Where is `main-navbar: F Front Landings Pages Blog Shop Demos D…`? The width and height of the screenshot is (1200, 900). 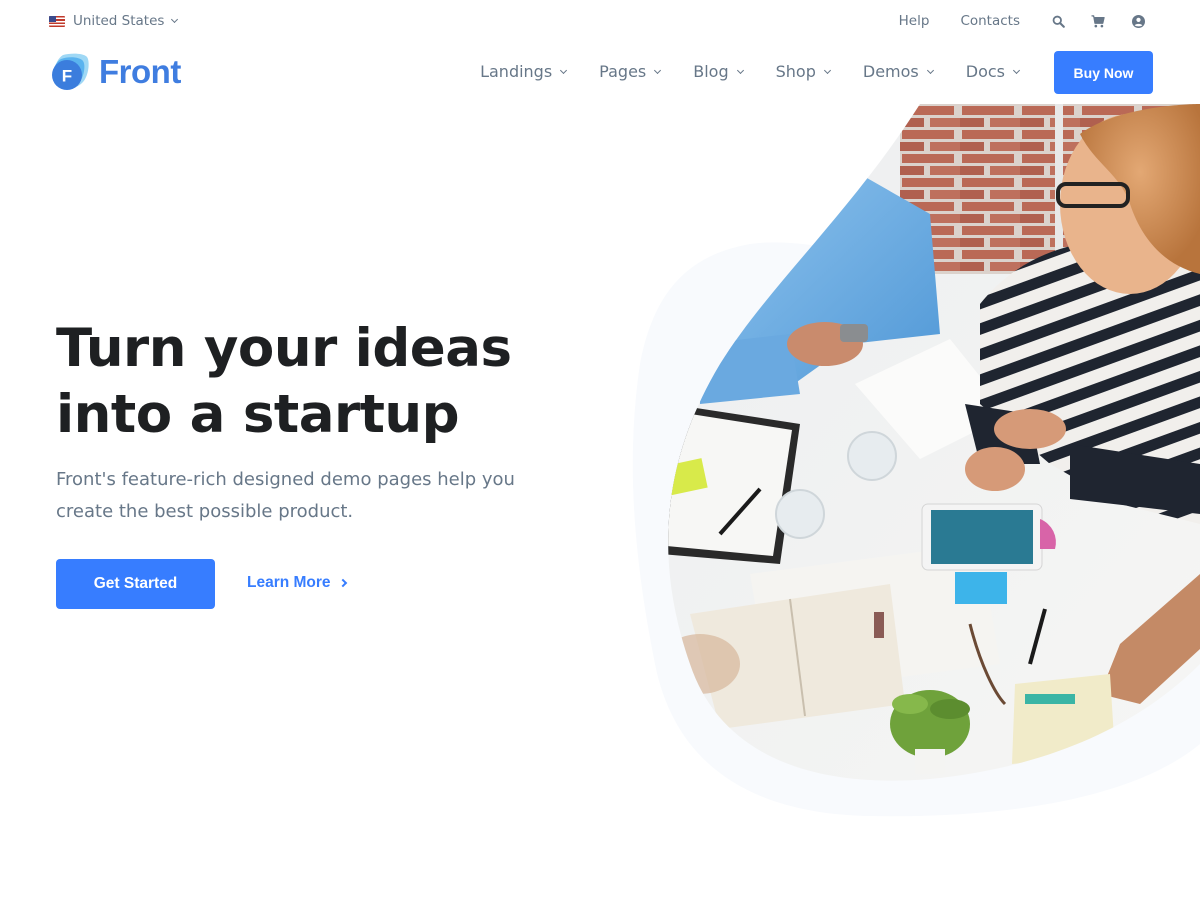 main-navbar: F Front Landings Pages Blog Shop Demos D… is located at coordinates (600, 73).